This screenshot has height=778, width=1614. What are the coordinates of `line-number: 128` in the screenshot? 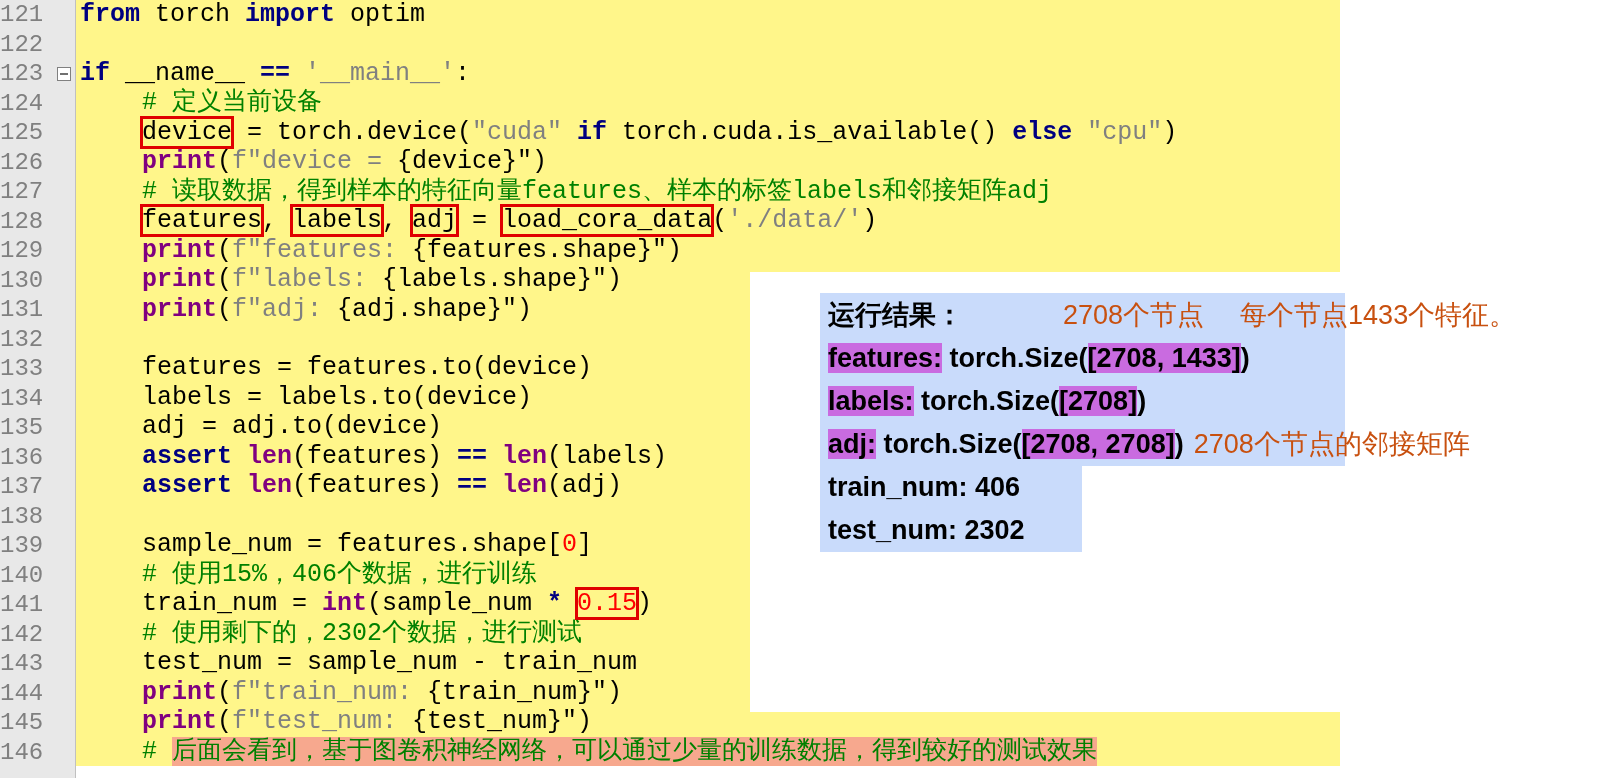 It's located at (22, 221).